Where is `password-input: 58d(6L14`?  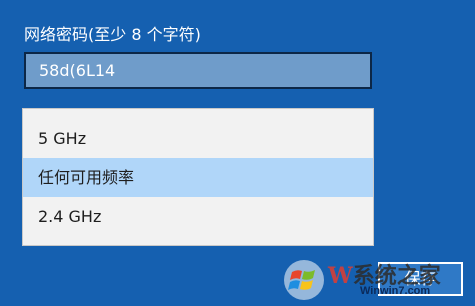
password-input: 58d(6L14 is located at coordinates (198, 70).